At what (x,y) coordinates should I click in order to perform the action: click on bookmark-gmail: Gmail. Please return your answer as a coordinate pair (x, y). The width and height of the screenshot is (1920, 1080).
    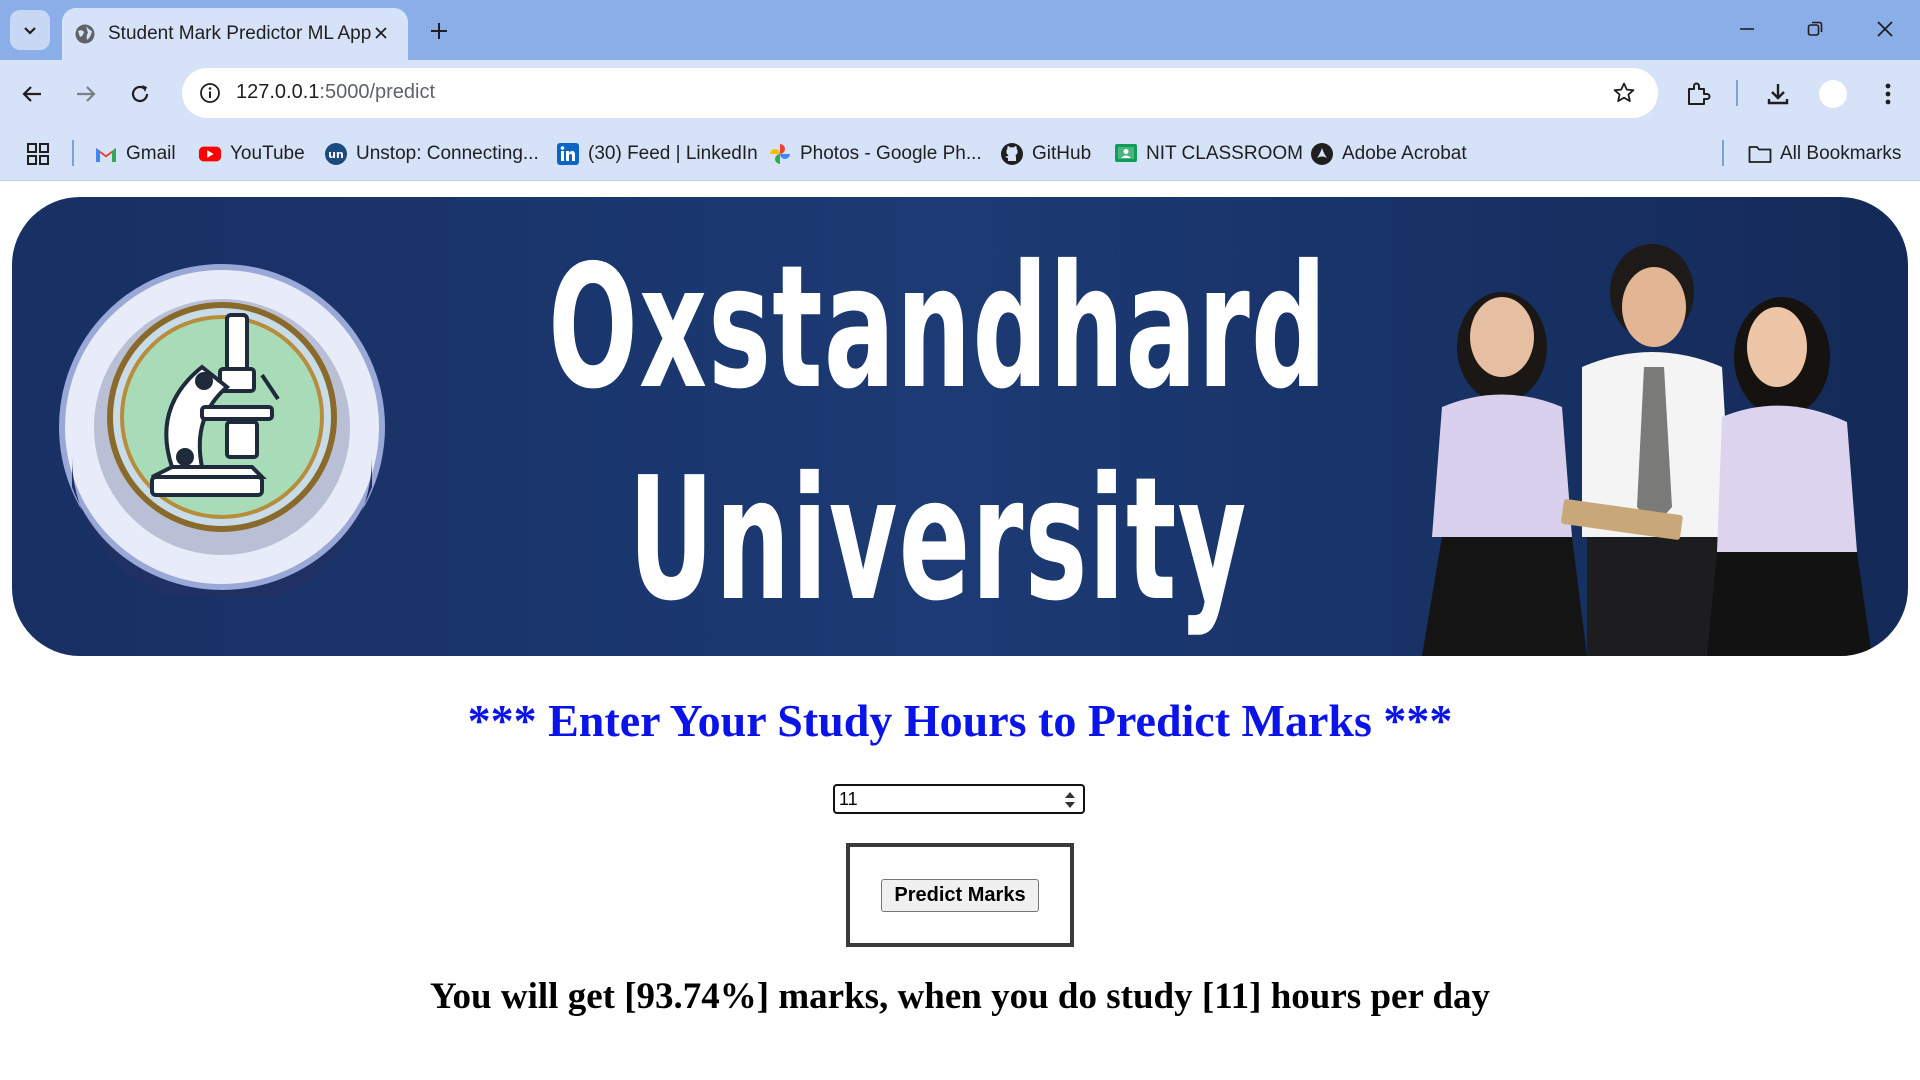
    Looking at the image, I should click on (135, 154).